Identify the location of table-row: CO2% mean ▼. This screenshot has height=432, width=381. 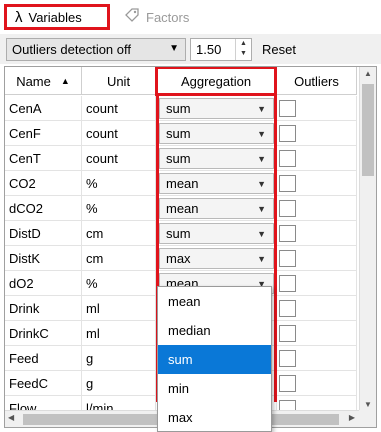
(181, 183).